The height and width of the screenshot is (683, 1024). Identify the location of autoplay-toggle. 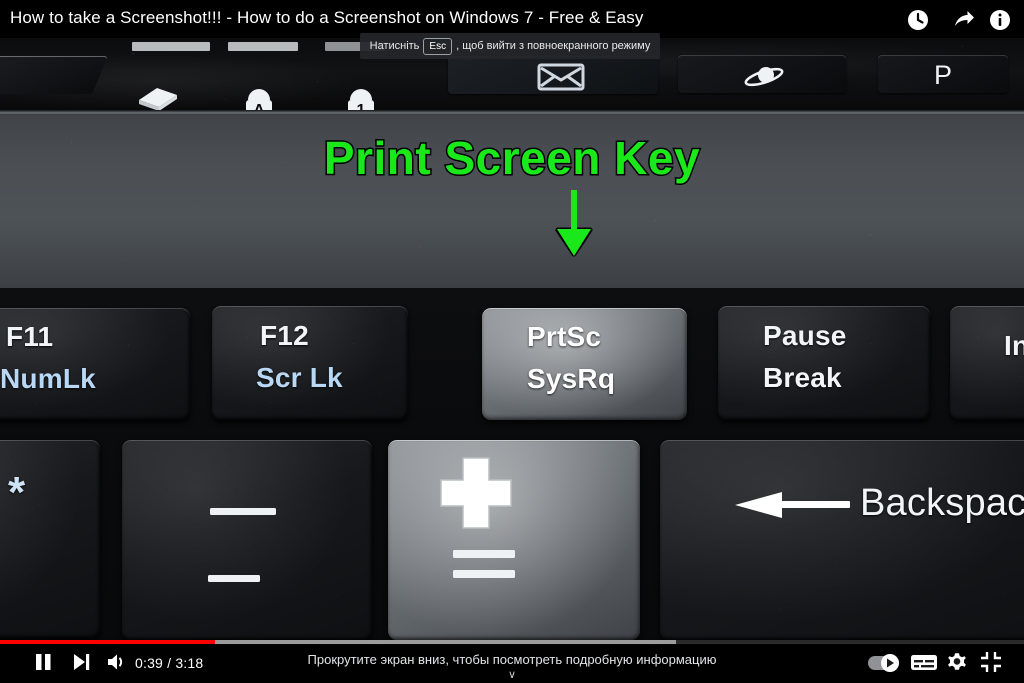
(884, 662).